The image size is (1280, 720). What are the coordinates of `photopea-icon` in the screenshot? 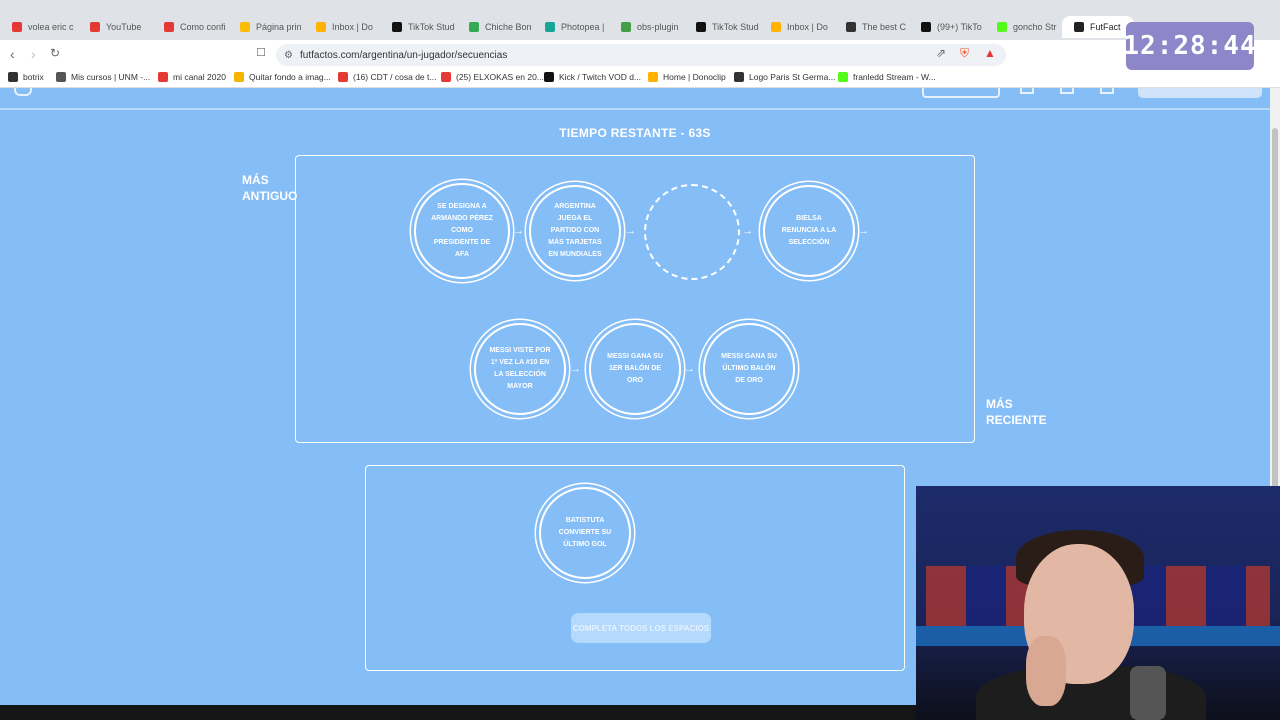 It's located at (550, 27).